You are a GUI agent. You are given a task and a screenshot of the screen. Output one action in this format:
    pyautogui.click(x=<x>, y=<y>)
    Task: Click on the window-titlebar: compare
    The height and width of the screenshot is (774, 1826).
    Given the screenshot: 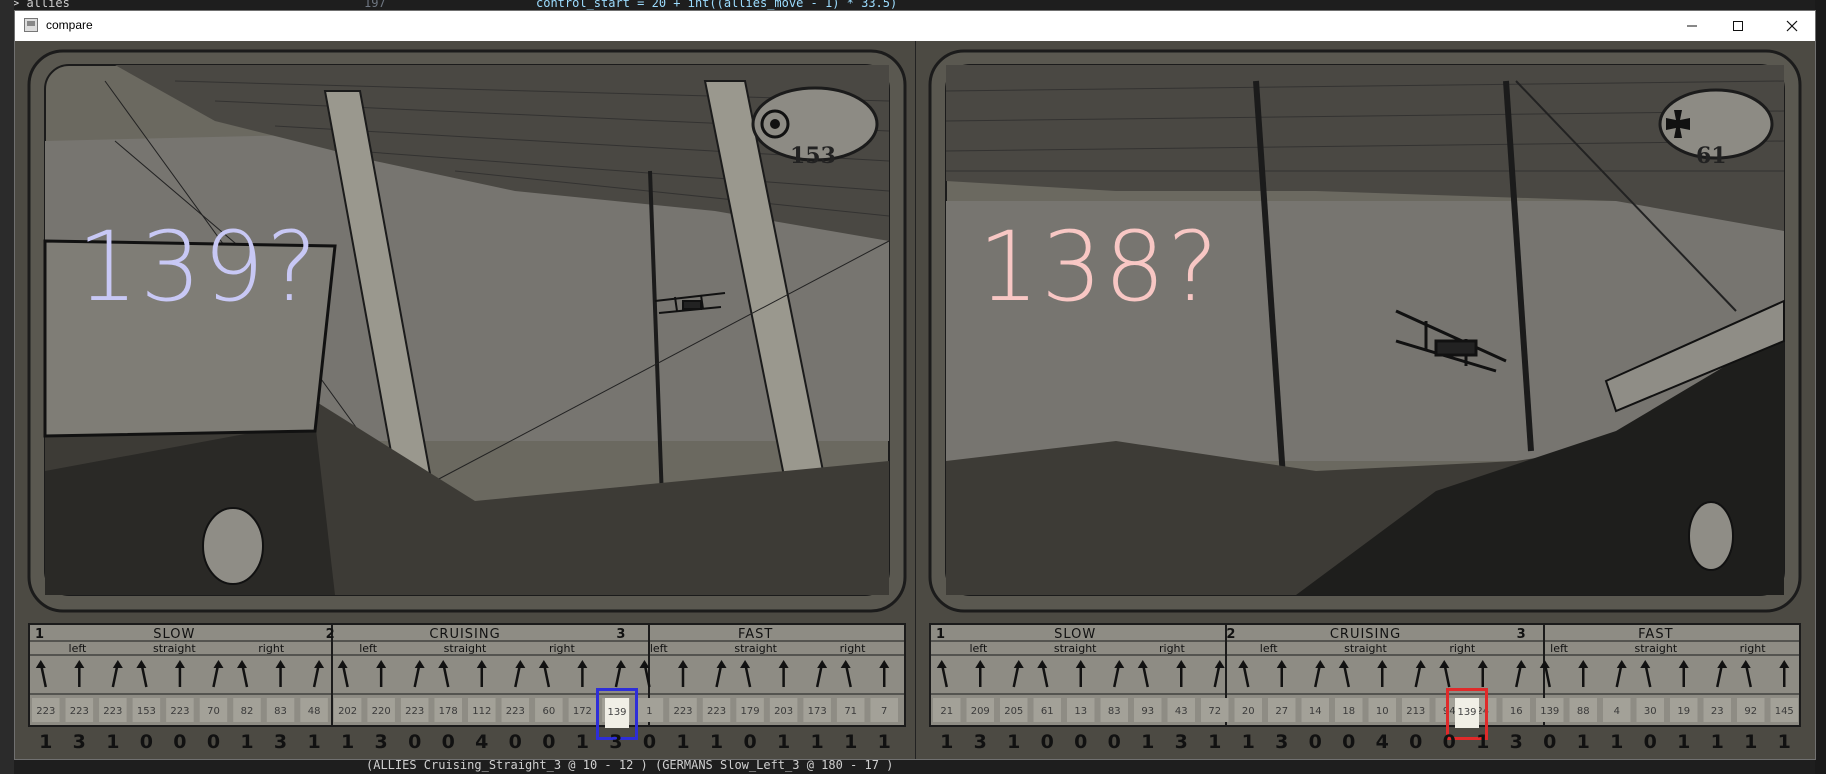 What is the action you would take?
    pyautogui.click(x=915, y=26)
    